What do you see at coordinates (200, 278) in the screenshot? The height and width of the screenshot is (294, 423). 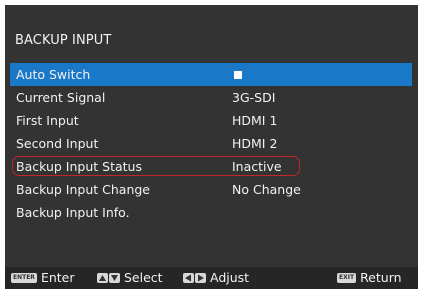 I see `right-arrow-icon` at bounding box center [200, 278].